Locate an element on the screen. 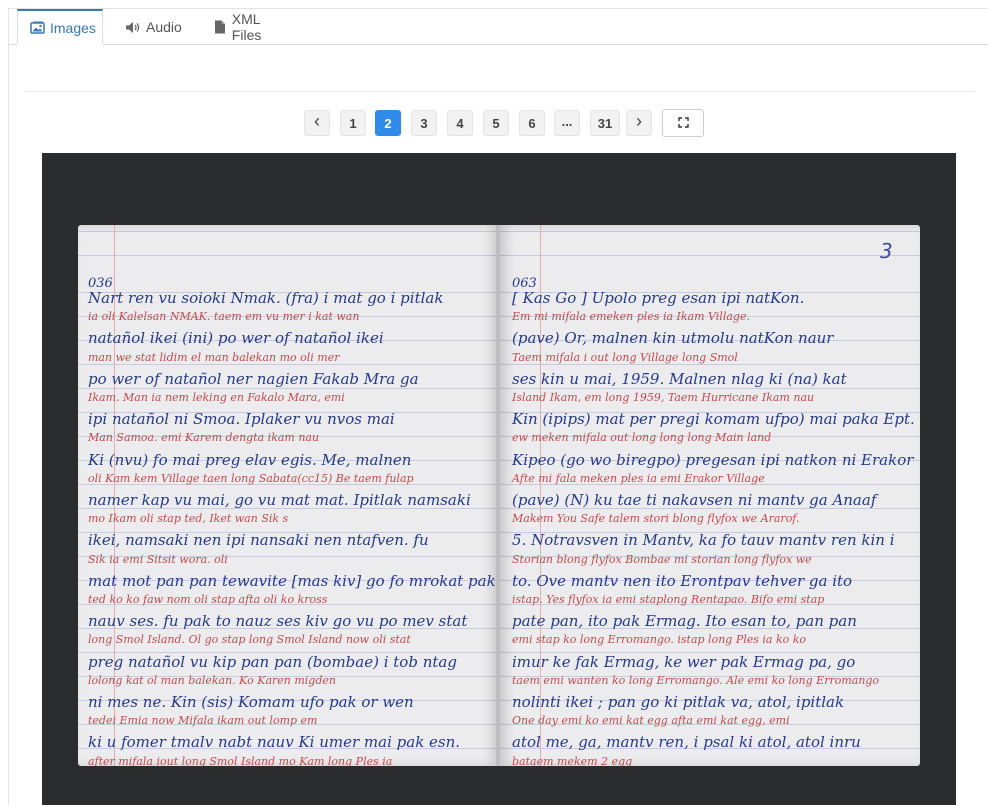  page-button-31: 31 is located at coordinates (605, 123).